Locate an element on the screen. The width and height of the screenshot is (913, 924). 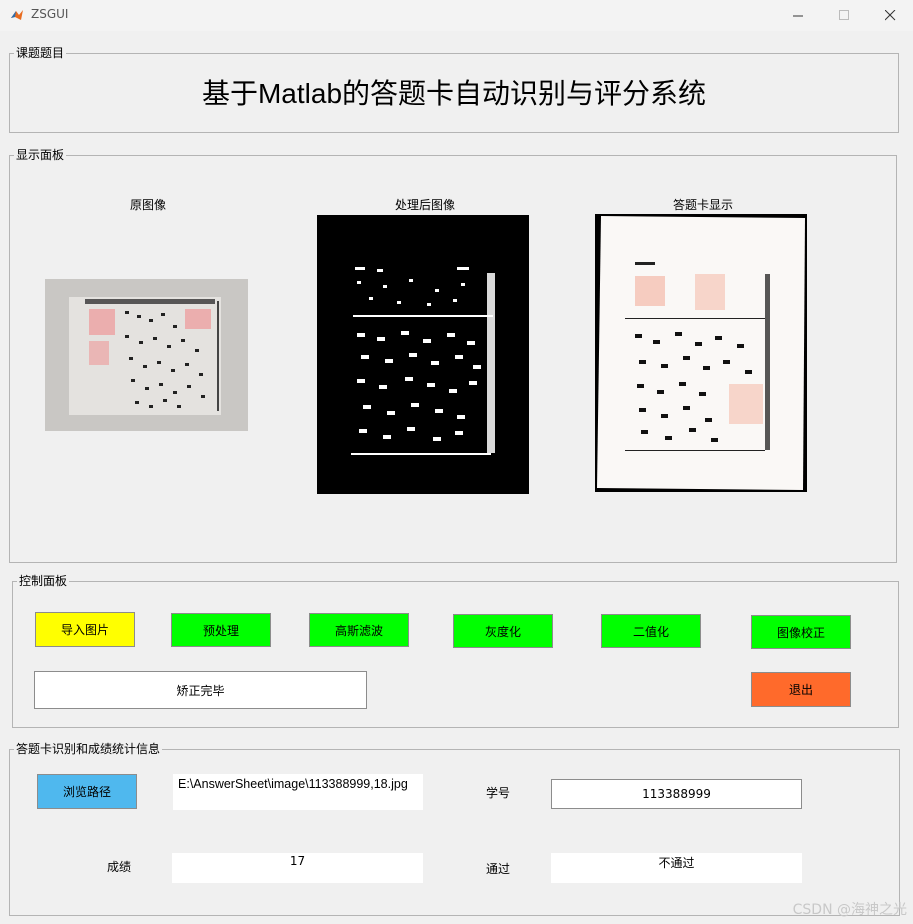
status-text: 矫正完毕 is located at coordinates (200, 690).